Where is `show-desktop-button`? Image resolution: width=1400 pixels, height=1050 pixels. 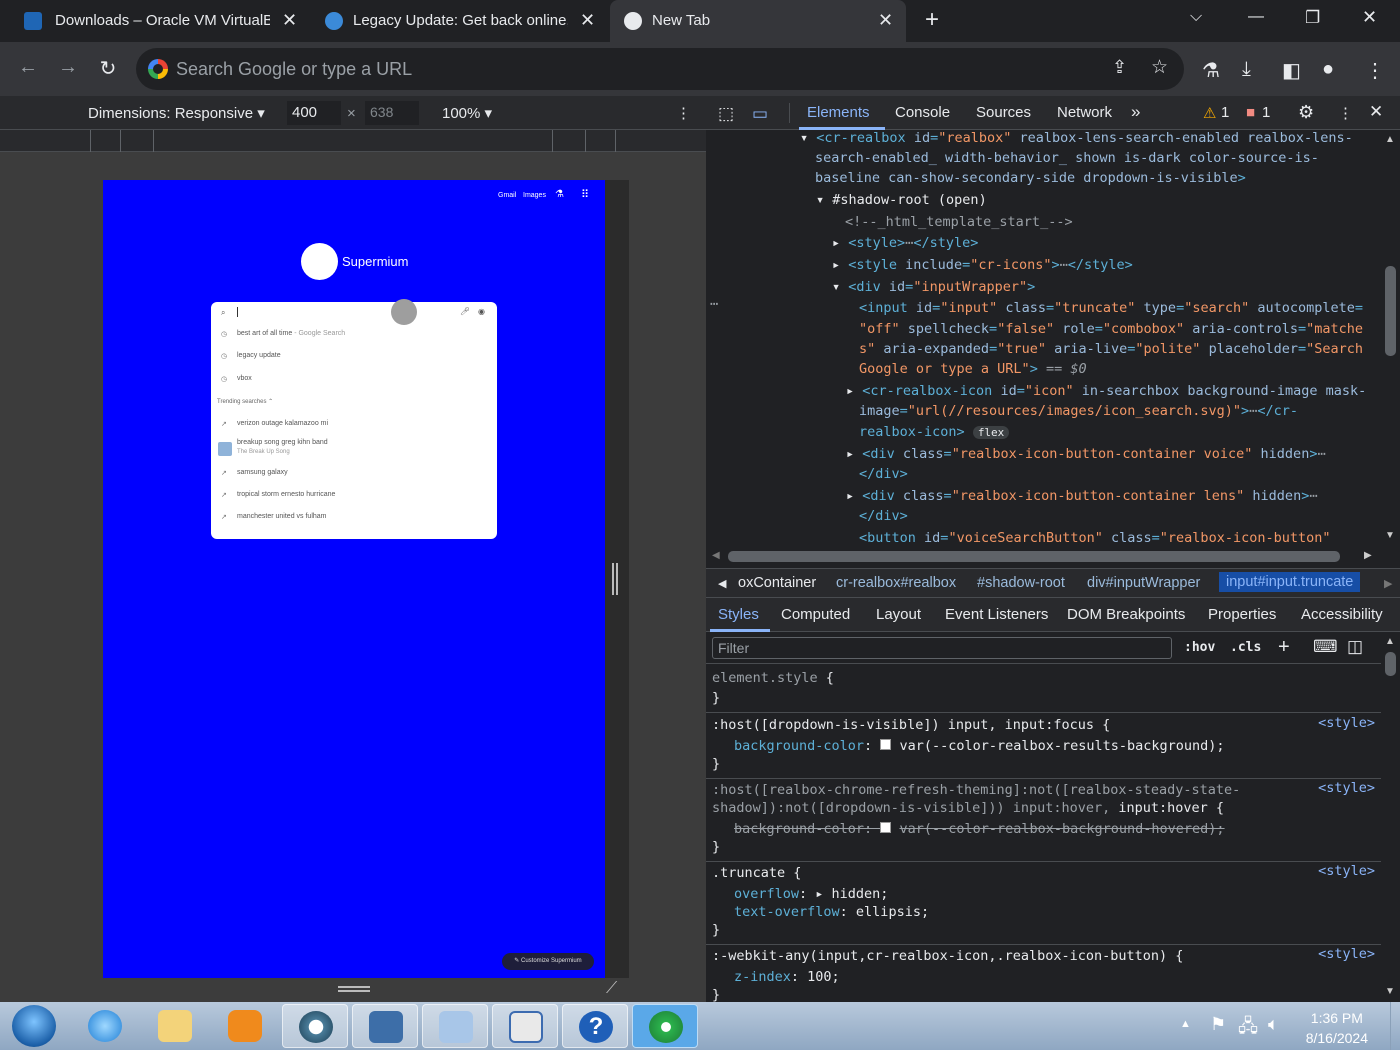 show-desktop-button is located at coordinates (1395, 1026).